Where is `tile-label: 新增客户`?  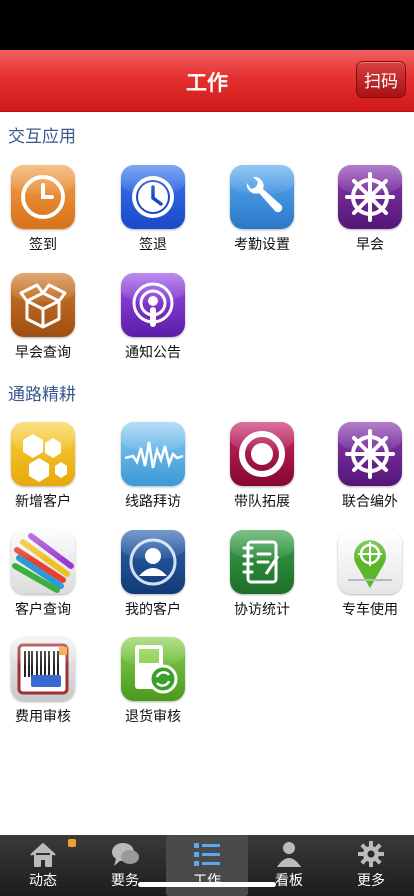
tile-label: 新增客户 is located at coordinates (43, 502).